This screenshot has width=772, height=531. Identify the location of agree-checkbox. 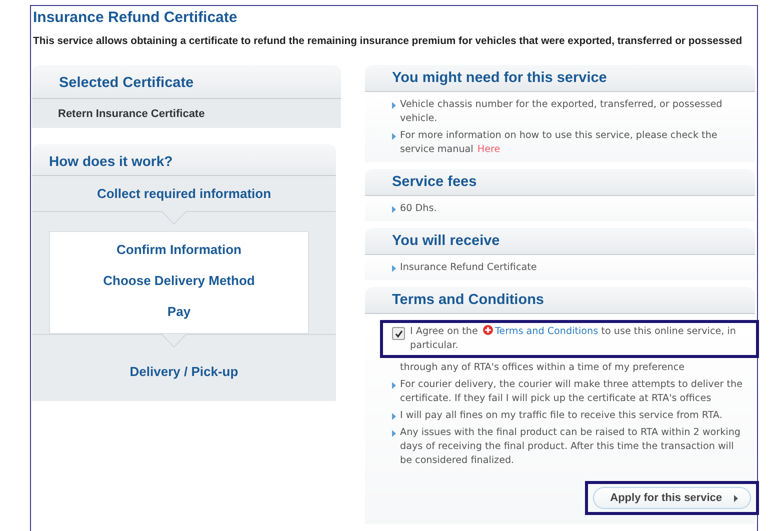
(398, 333).